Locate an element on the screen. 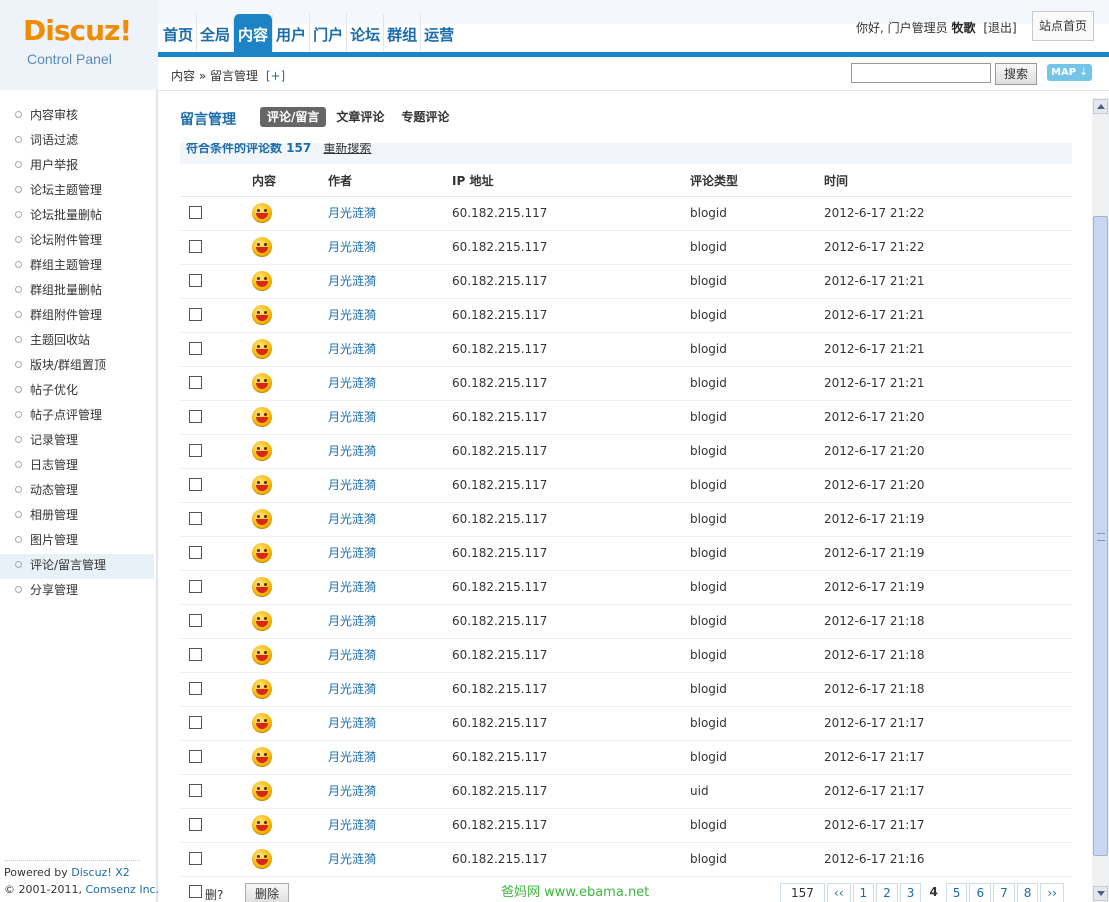  sidebar-item-9: 主题回收站 is located at coordinates (77, 341).